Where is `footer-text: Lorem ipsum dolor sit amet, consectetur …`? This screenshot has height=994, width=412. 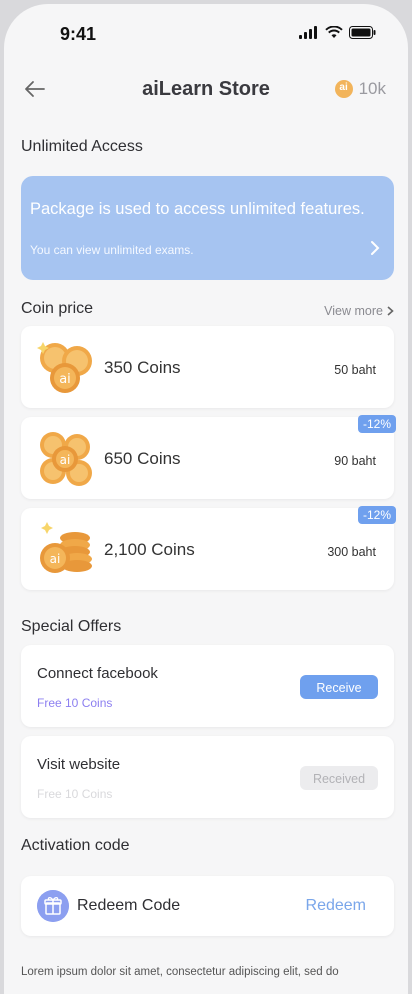 footer-text: Lorem ipsum dolor sit amet, consectetur … is located at coordinates (180, 972).